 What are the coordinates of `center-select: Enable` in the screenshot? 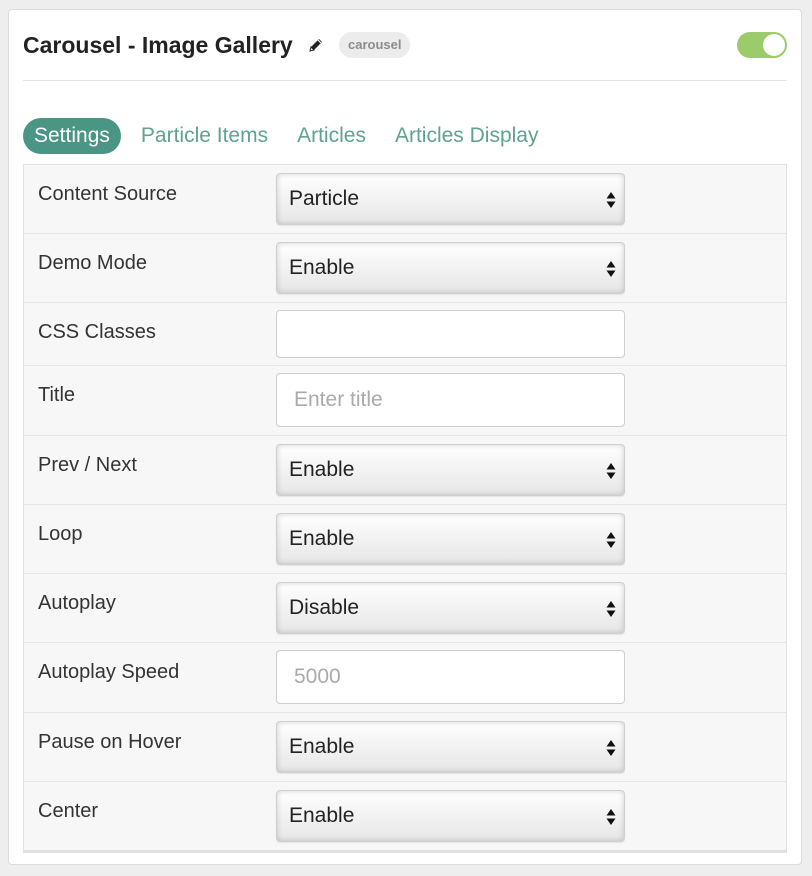 It's located at (450, 816).